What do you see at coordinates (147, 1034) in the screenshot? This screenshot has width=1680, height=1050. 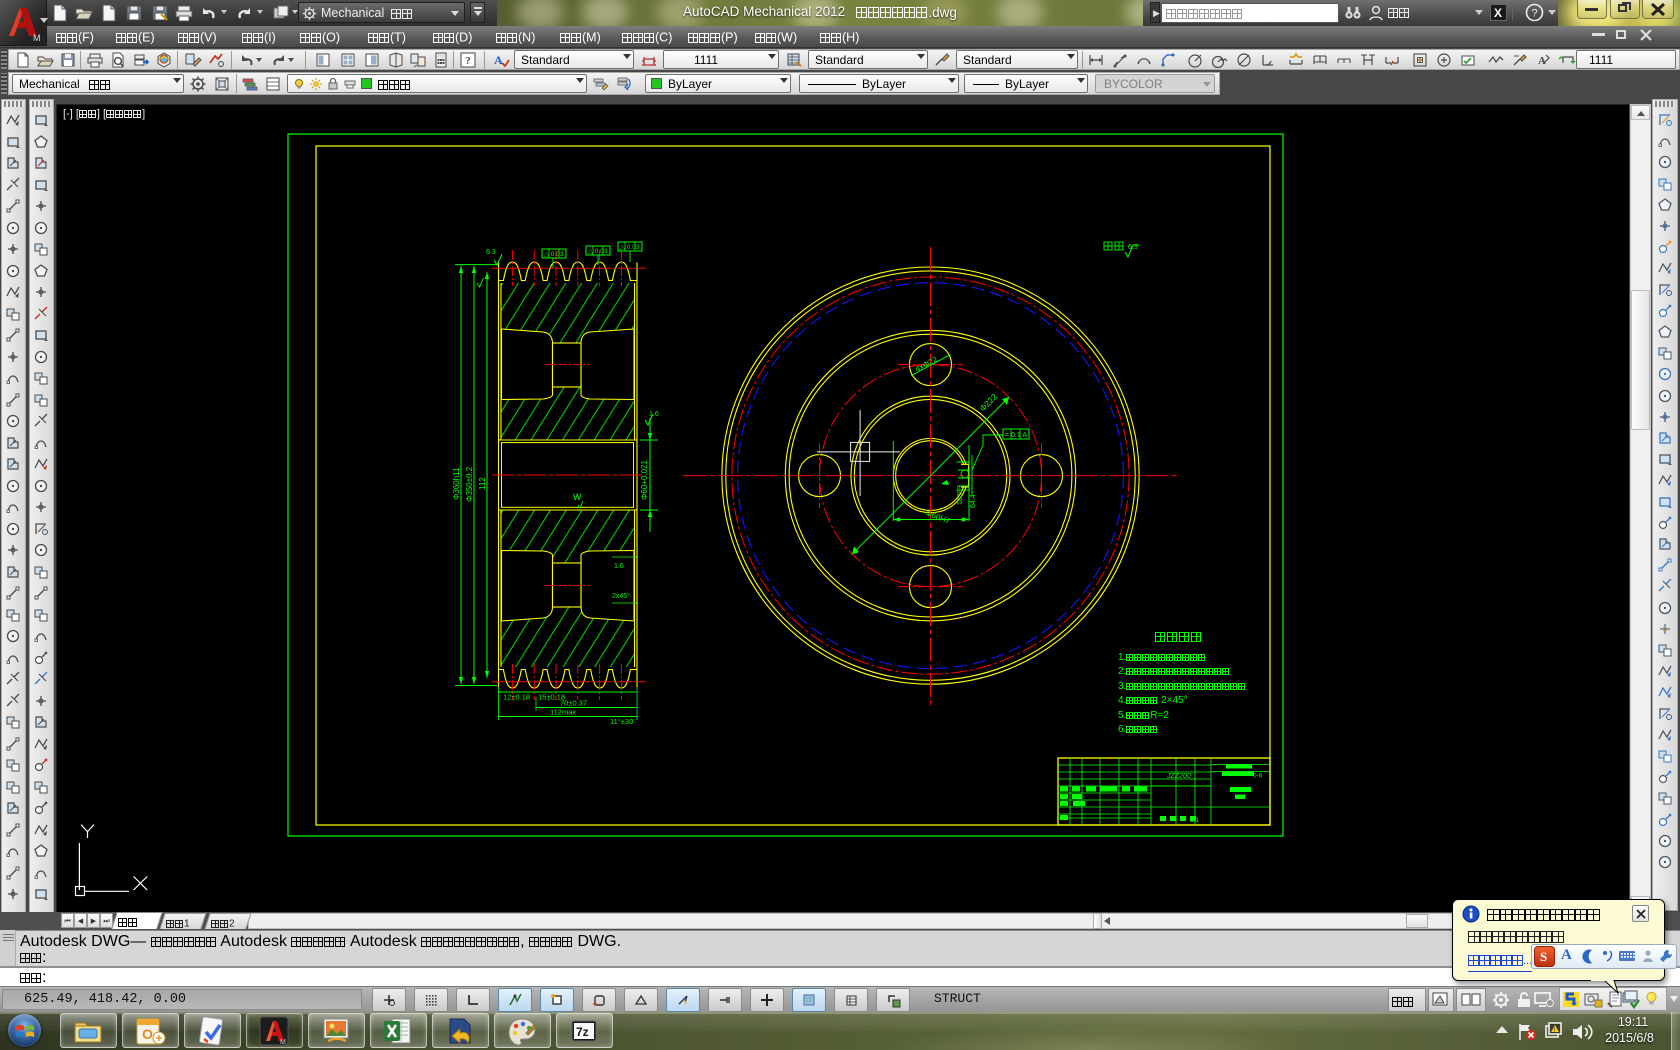 I see `svg-text: O` at bounding box center [147, 1034].